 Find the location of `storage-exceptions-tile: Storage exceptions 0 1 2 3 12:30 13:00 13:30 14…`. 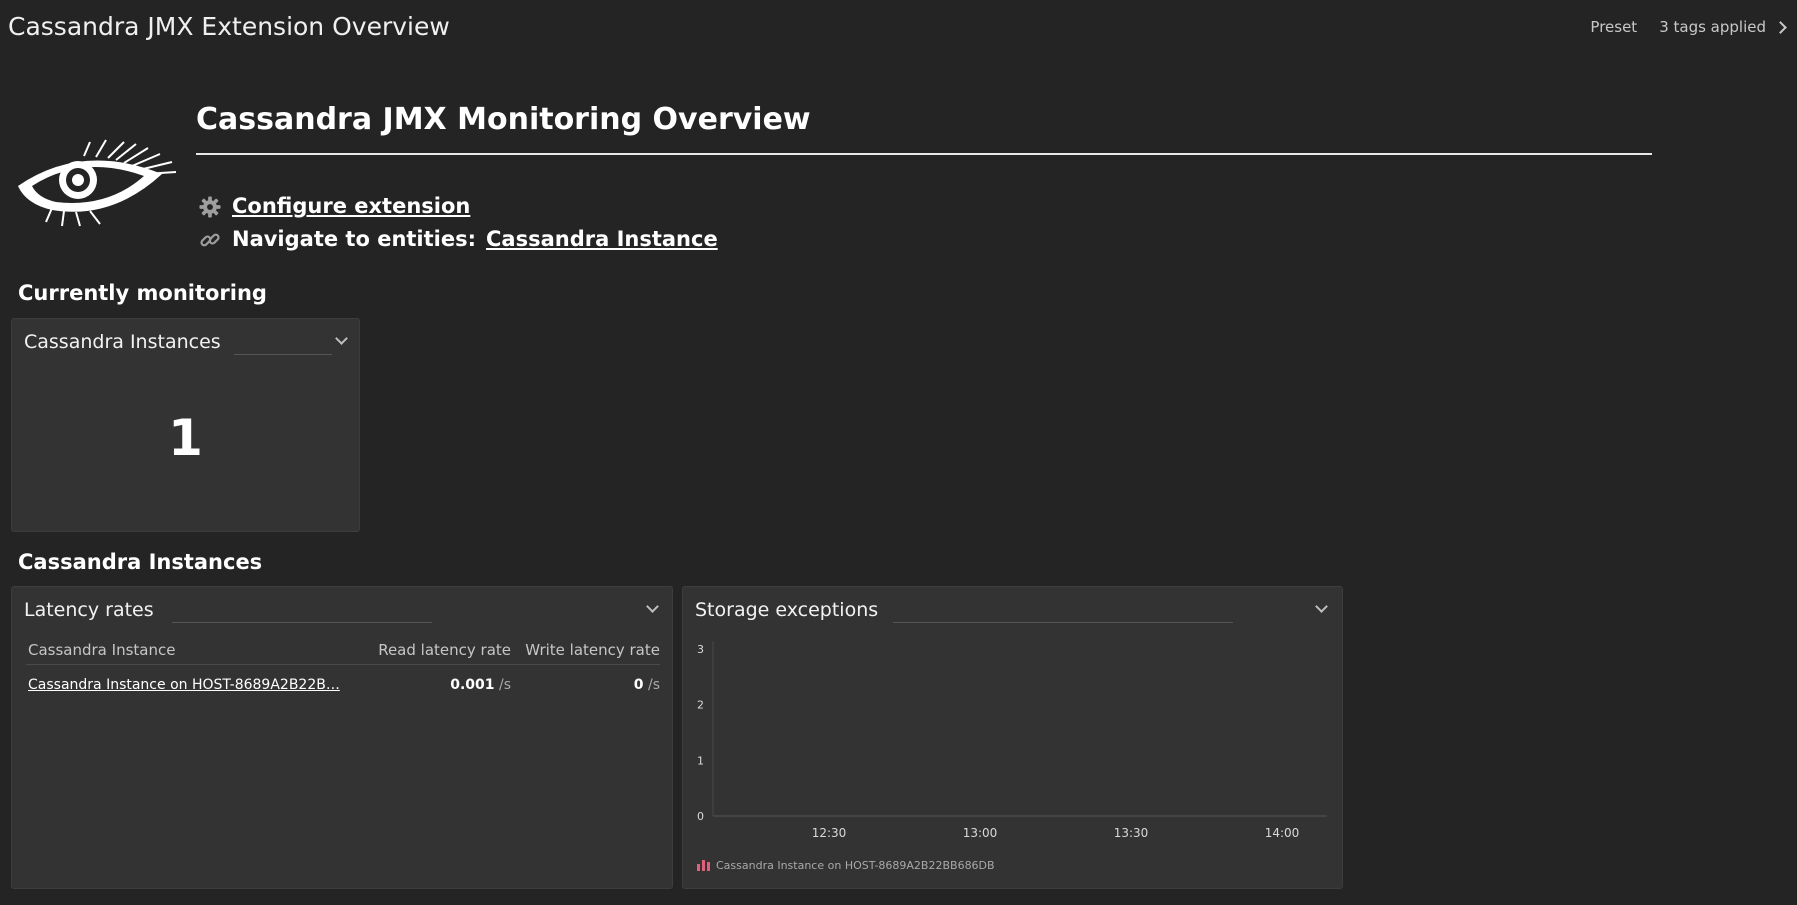

storage-exceptions-tile: Storage exceptions 0 1 2 3 12:30 13:00 13:30 14… is located at coordinates (1012, 737).